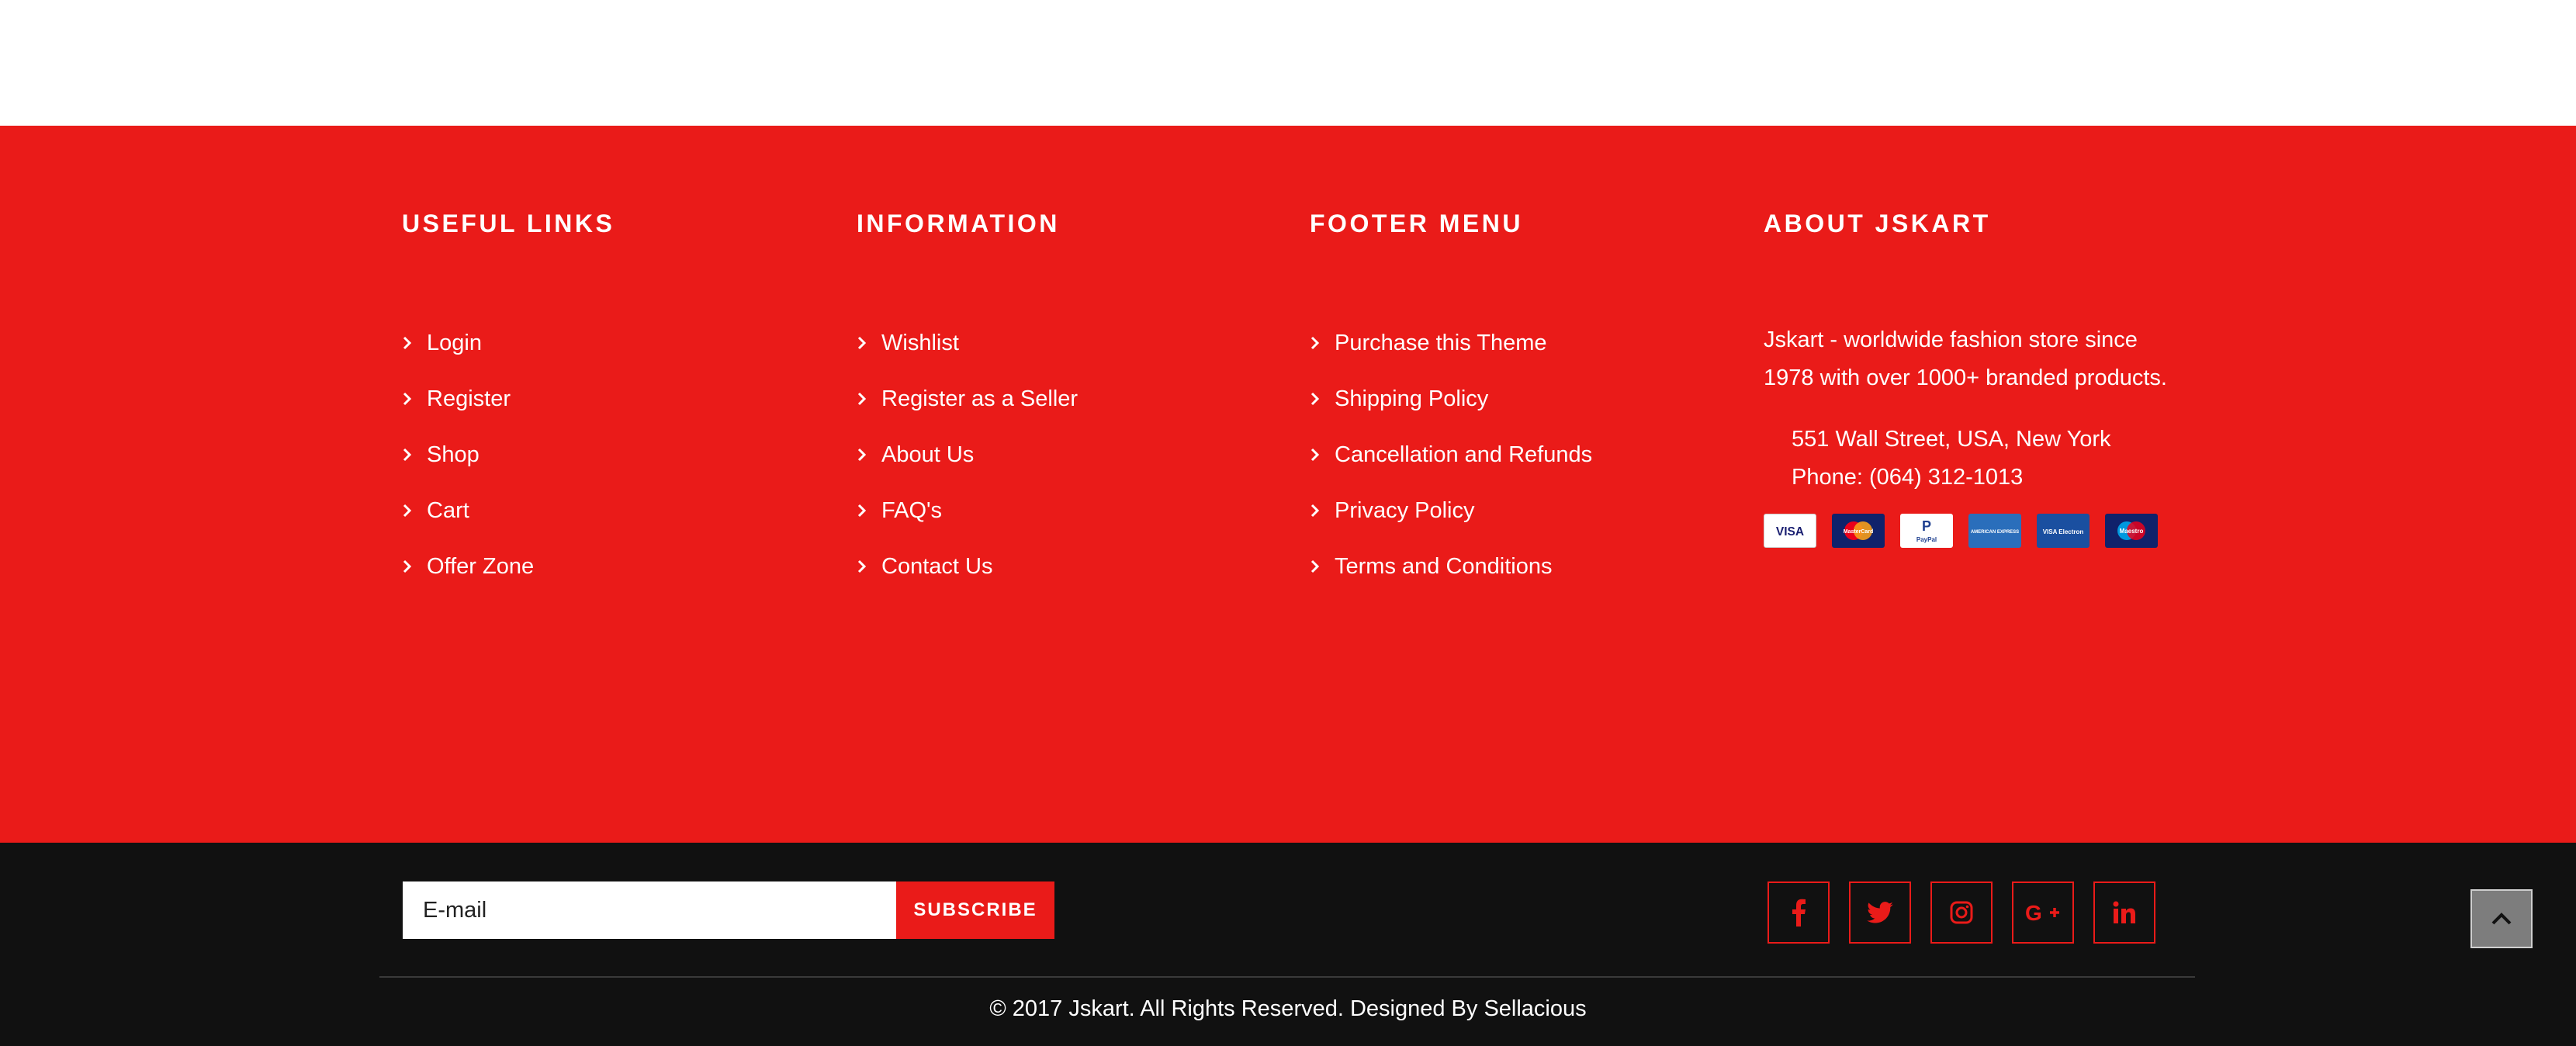  I want to click on link-label: Wishlist, so click(920, 343).